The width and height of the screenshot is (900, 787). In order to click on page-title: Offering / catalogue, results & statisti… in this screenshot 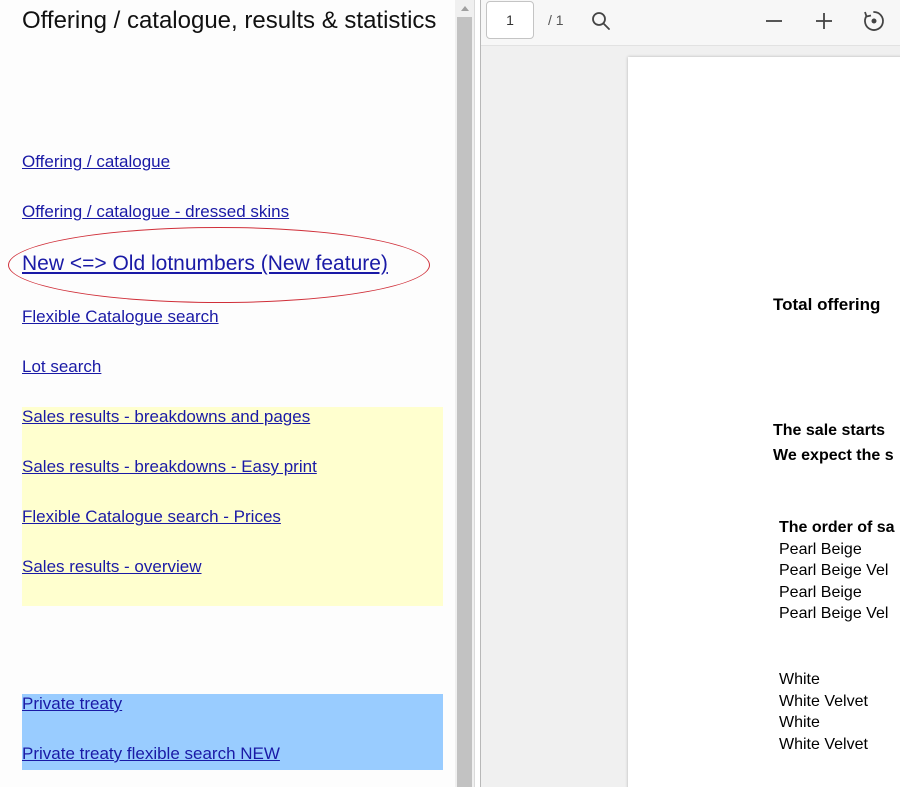, I will do `click(229, 20)`.